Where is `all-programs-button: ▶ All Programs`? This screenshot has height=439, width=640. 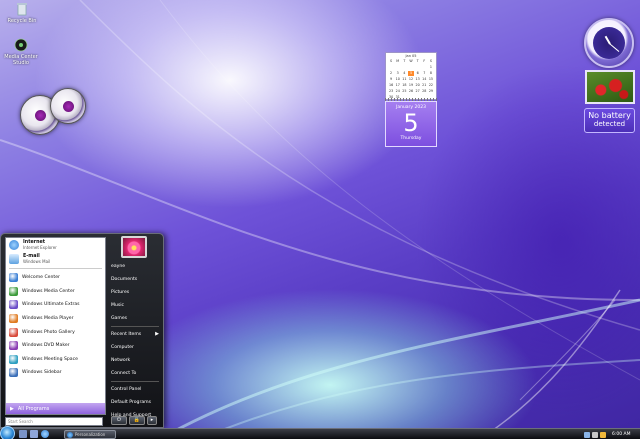 all-programs-button: ▶ All Programs is located at coordinates (55, 408).